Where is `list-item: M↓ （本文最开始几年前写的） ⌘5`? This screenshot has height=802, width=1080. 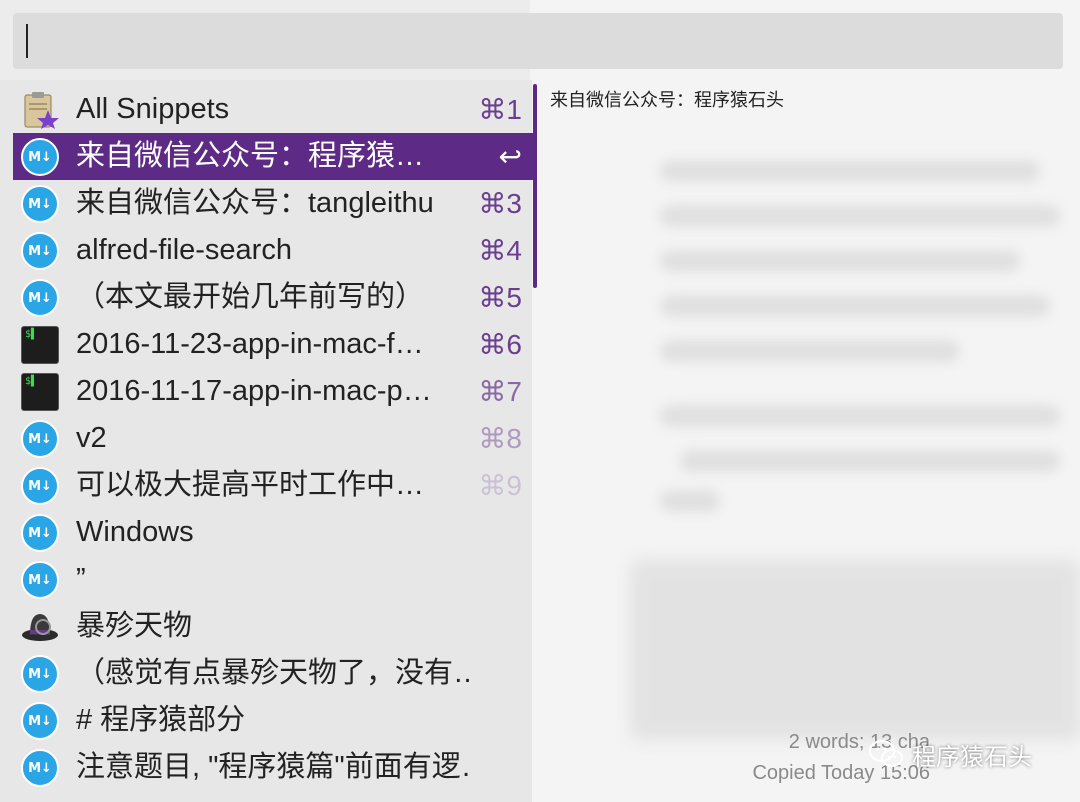 list-item: M↓ （本文最开始几年前写的） ⌘5 is located at coordinates (273, 297).